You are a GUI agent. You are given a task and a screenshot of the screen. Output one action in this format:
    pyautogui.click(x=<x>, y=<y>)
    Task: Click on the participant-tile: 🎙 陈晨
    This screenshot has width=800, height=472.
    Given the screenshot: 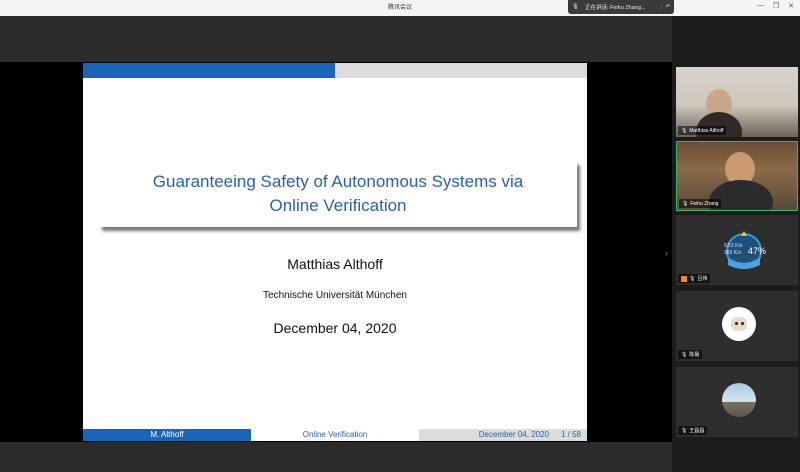 What is the action you would take?
    pyautogui.click(x=737, y=326)
    